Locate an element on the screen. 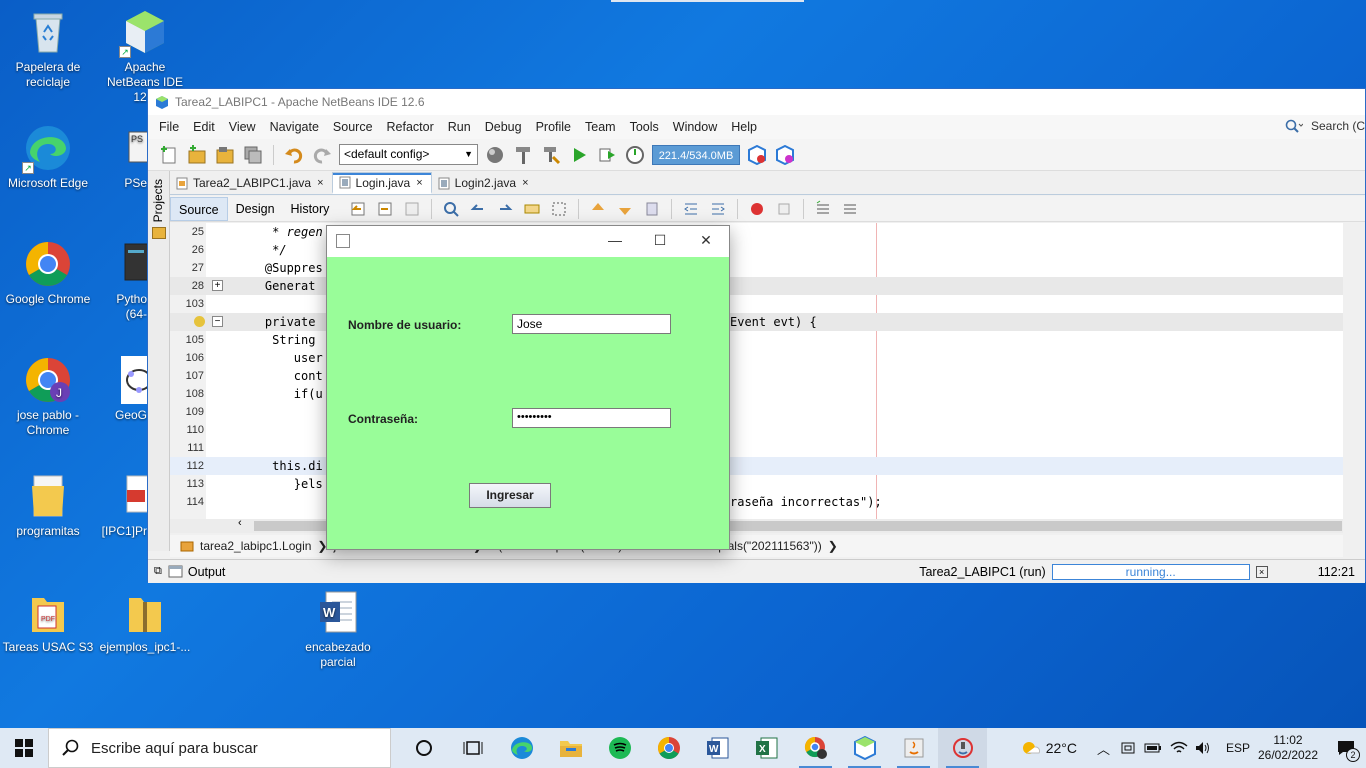 This screenshot has height=768, width=1366. tab-design: Design is located at coordinates (255, 209).